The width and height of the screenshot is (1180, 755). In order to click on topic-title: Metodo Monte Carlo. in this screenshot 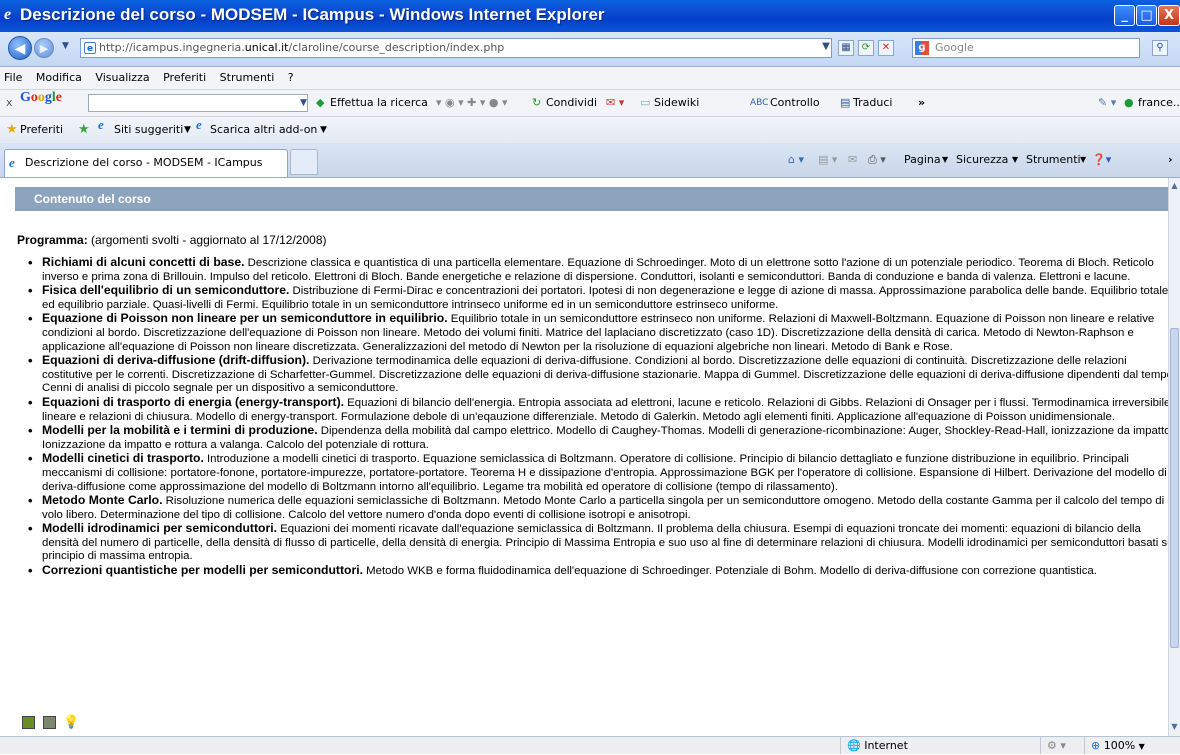, I will do `click(102, 500)`.